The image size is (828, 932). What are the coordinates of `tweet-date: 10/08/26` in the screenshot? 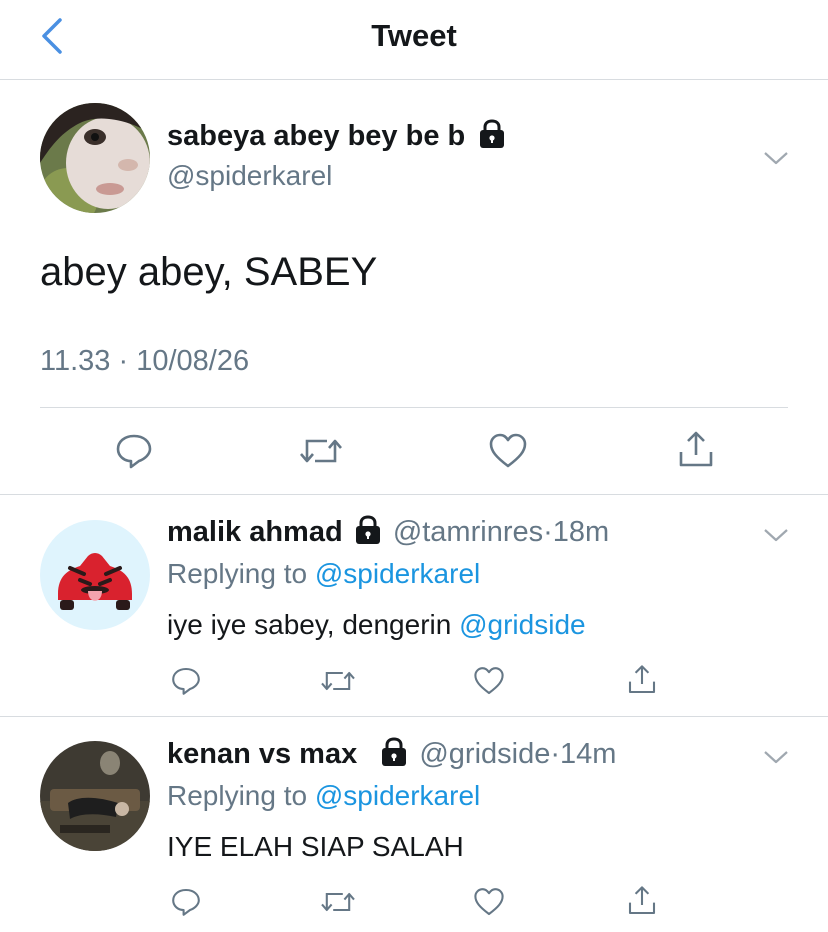 It's located at (193, 361).